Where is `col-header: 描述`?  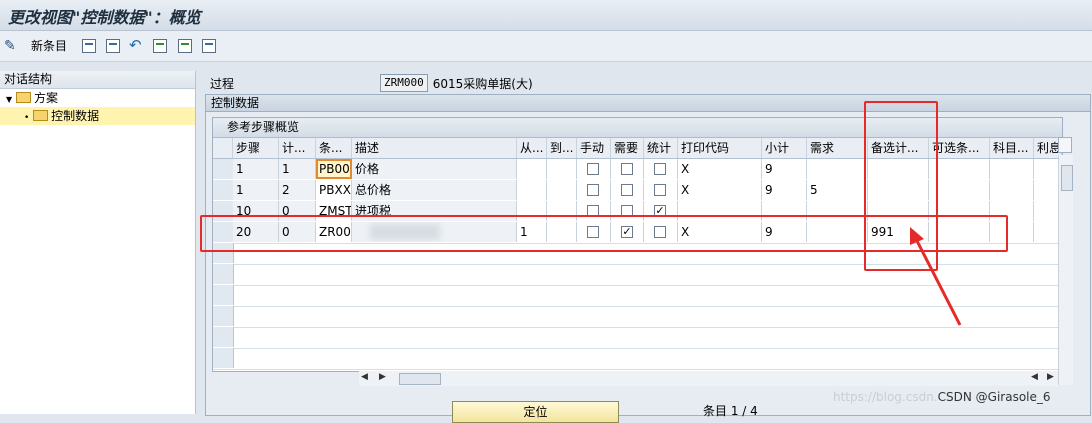
col-header: 描述 is located at coordinates (434, 148).